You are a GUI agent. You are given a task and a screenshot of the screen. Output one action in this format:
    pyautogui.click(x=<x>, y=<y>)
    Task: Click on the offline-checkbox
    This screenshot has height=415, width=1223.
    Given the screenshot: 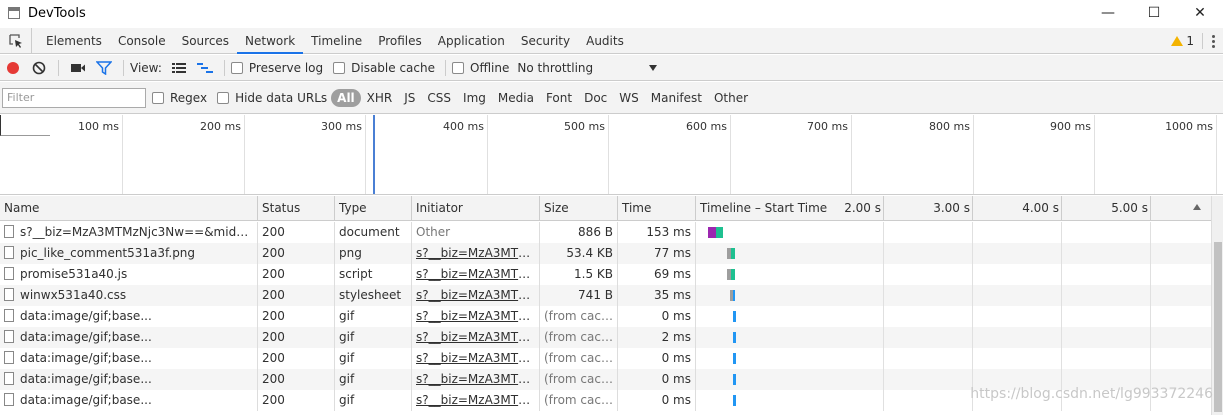 What is the action you would take?
    pyautogui.click(x=458, y=67)
    